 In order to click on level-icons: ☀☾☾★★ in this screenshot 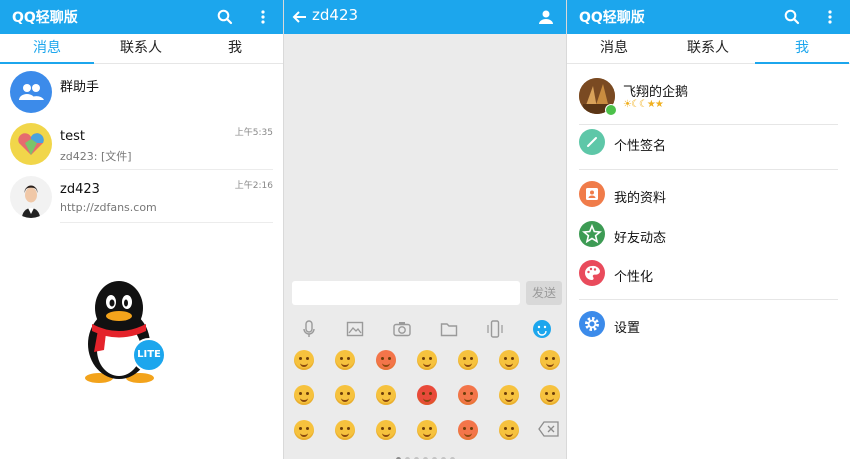, I will do `click(643, 104)`.